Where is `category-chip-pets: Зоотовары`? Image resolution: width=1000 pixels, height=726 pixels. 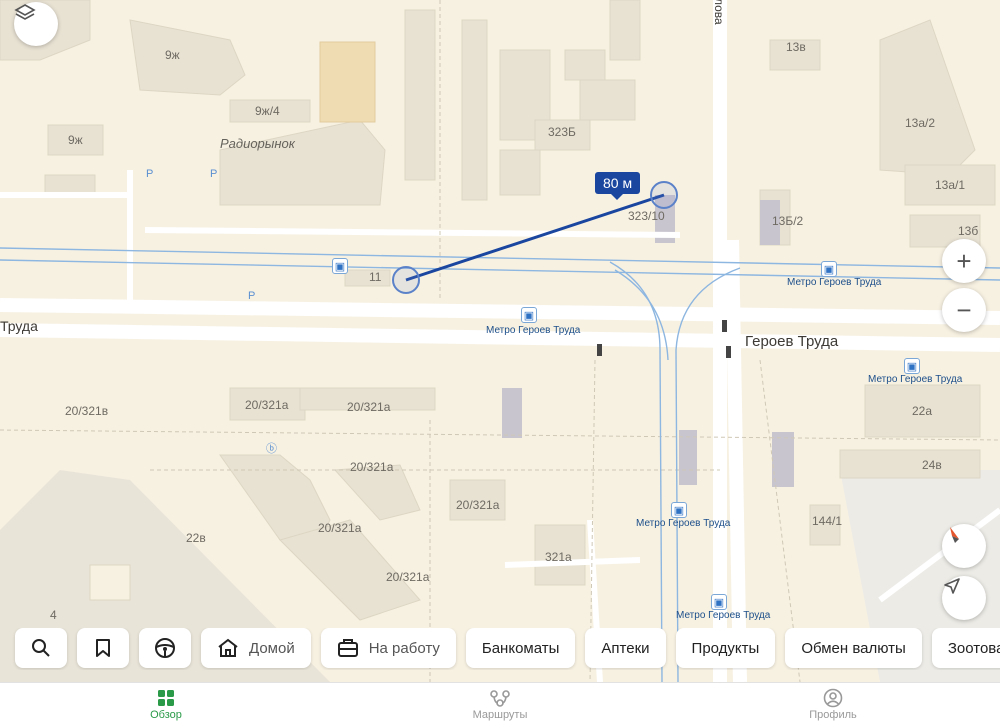
category-chip-pets: Зоотовары is located at coordinates (965, 648).